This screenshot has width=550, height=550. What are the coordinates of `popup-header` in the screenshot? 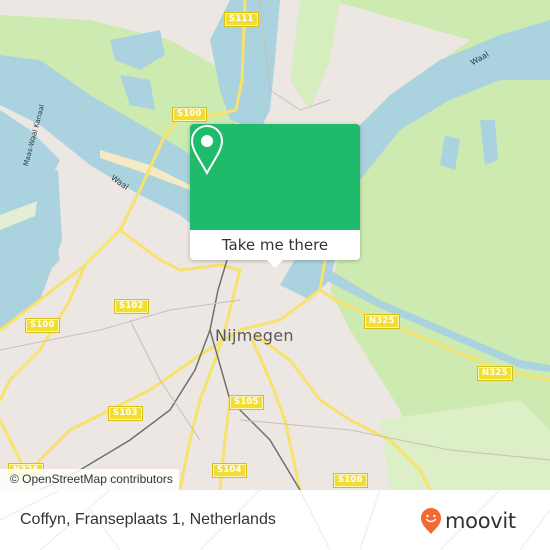 It's located at (275, 177).